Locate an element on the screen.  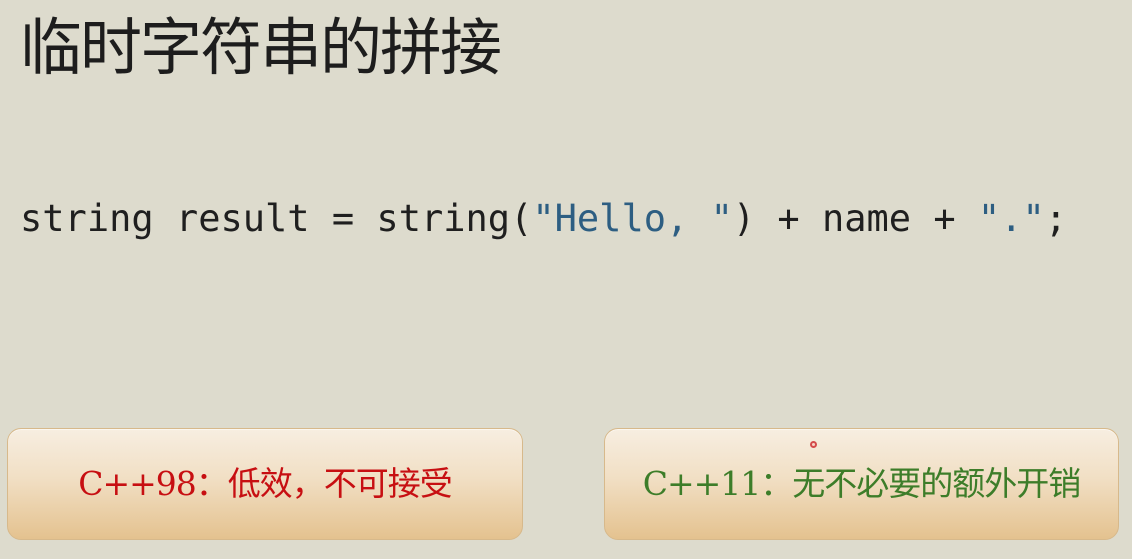
code-segment-suffix: ; is located at coordinates (1055, 218).